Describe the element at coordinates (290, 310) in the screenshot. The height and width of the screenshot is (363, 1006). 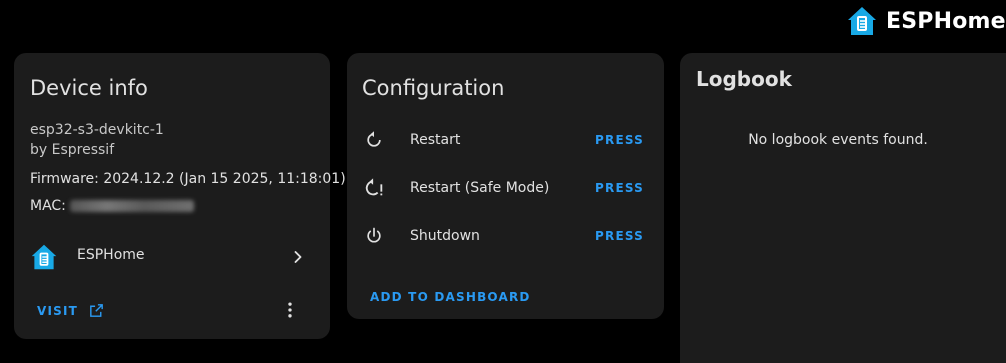
I see `more-options-icon` at that location.